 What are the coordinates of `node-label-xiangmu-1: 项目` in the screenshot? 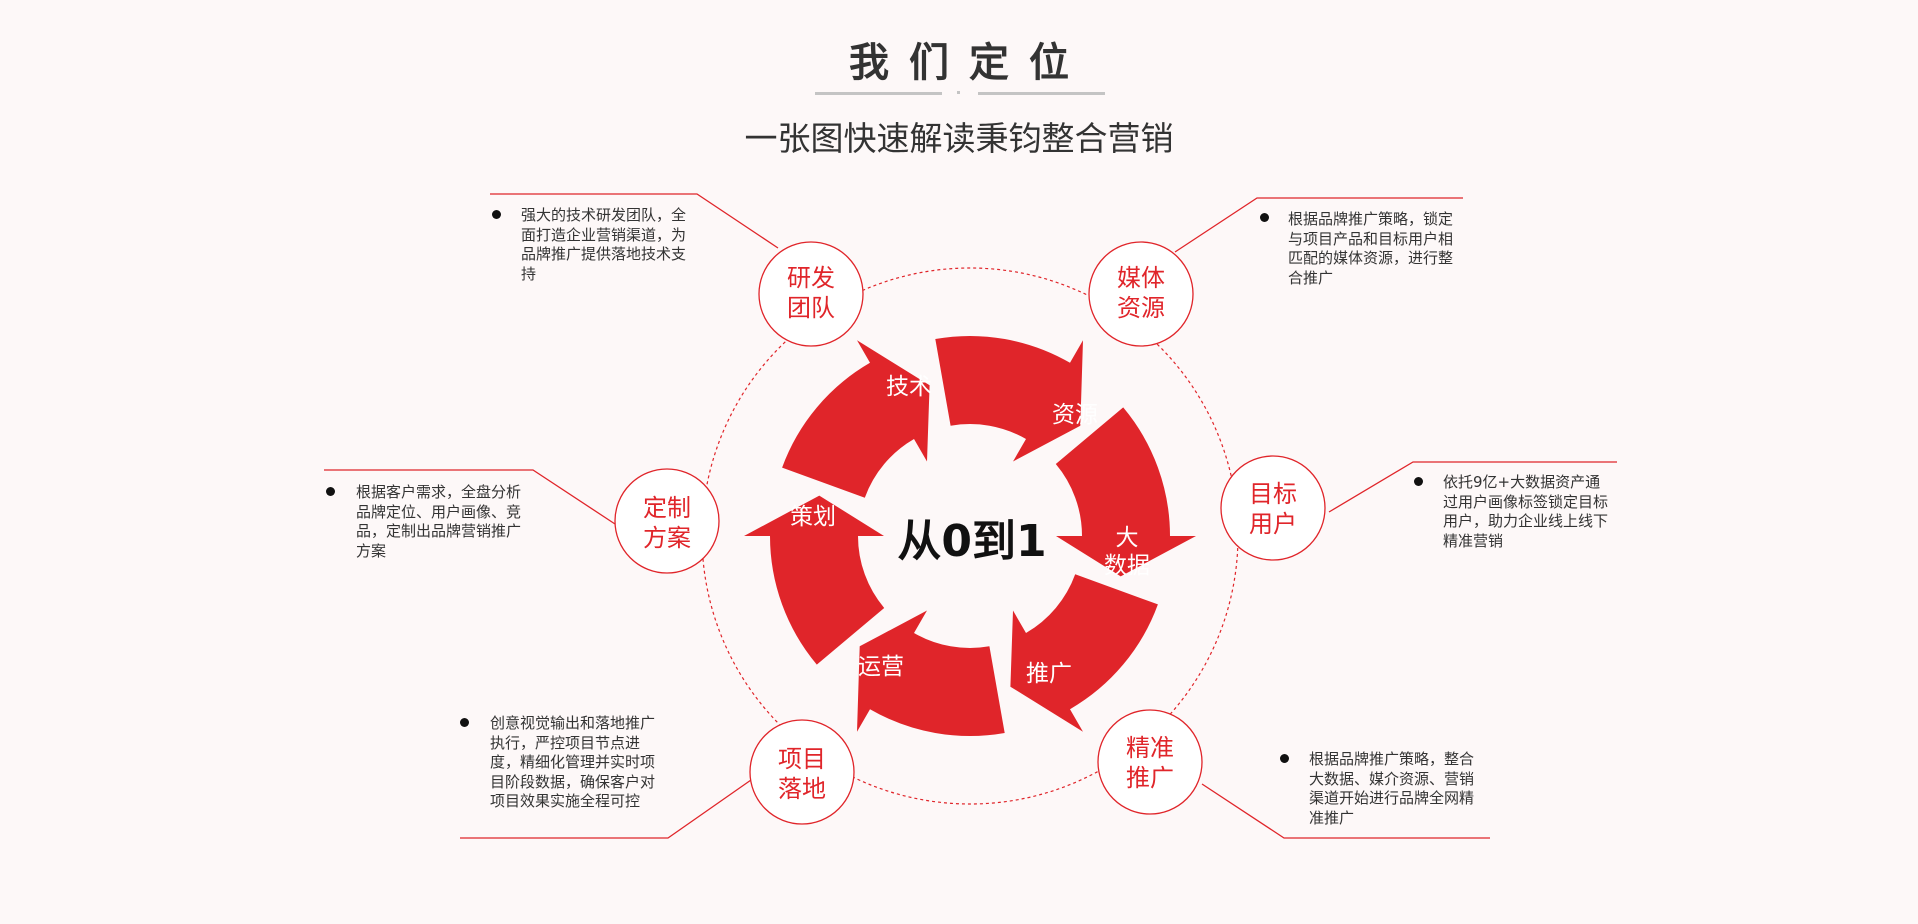 It's located at (802, 759).